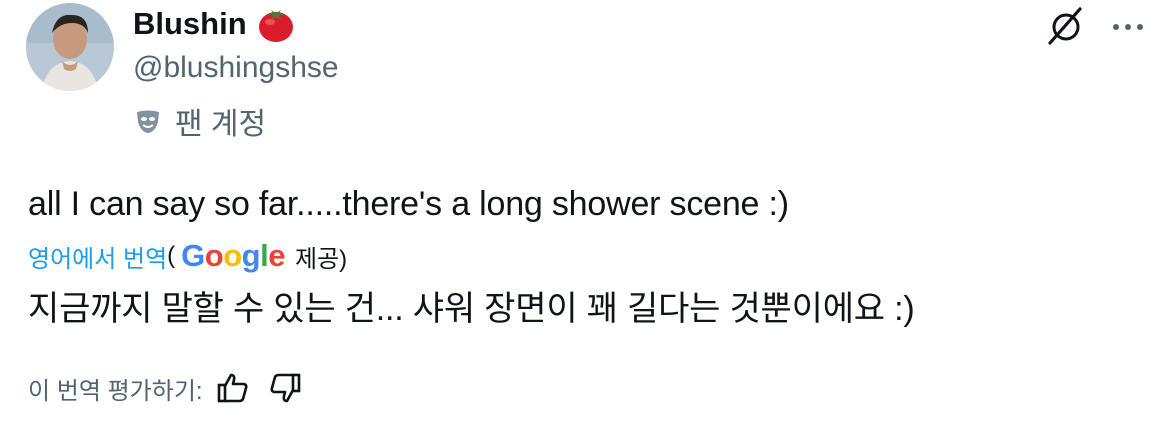  I want to click on tomato-icon, so click(276, 24).